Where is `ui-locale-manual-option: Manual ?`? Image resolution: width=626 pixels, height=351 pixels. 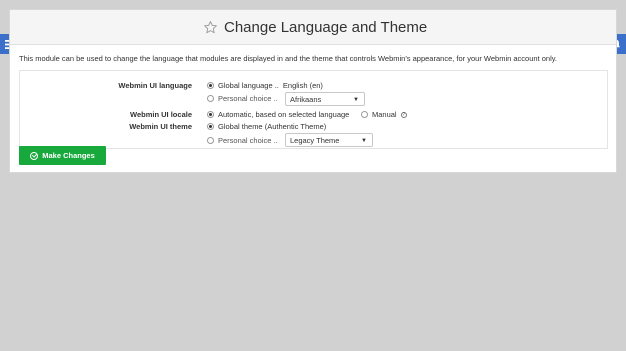 ui-locale-manual-option: Manual ? is located at coordinates (384, 114).